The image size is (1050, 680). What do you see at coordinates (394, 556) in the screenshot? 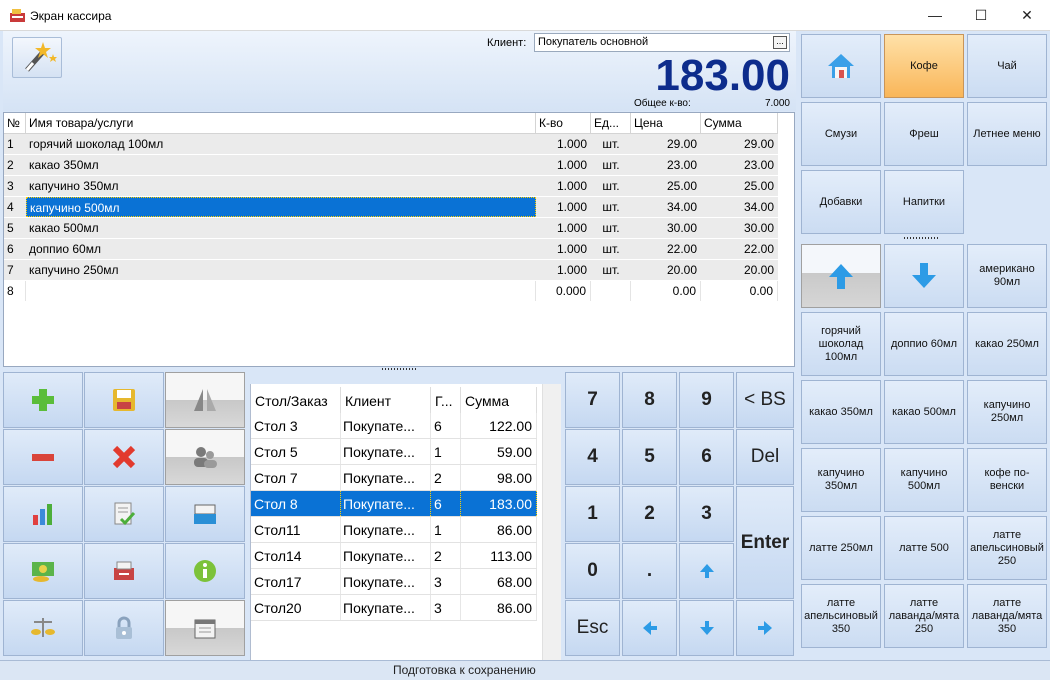
I see `order-row: Стол14 Покупате... 2 113.00` at bounding box center [394, 556].